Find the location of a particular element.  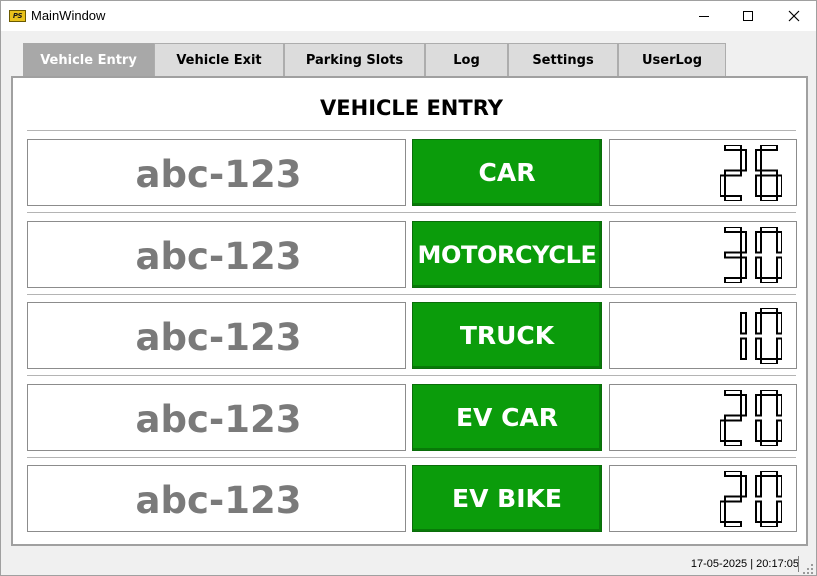

vehicle-type-label: TRUCK is located at coordinates (507, 335).